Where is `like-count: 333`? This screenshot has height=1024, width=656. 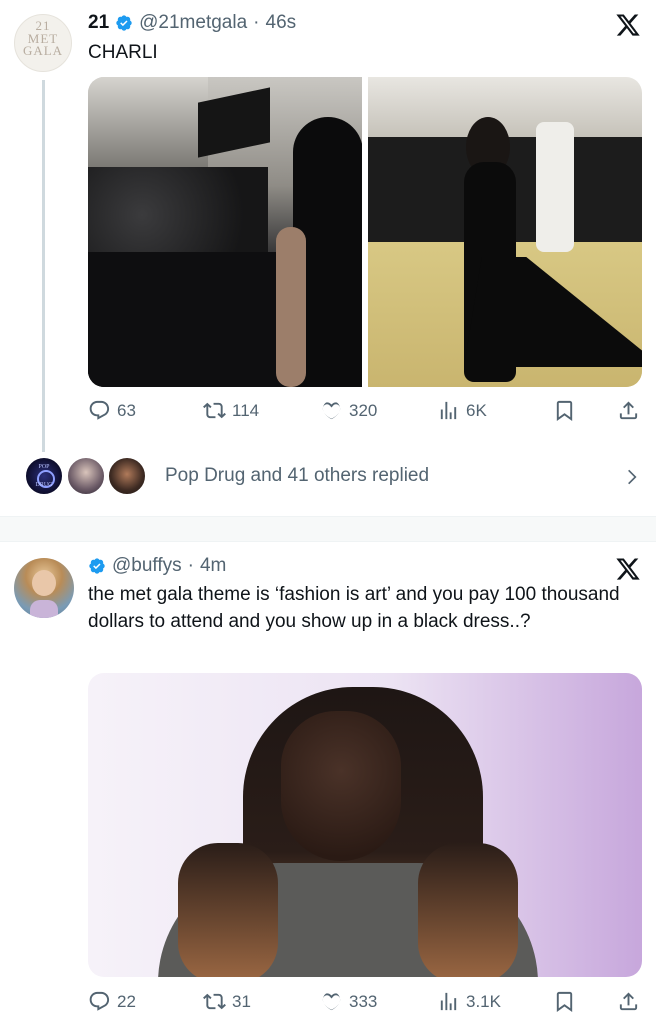
like-count: 333 is located at coordinates (363, 1001).